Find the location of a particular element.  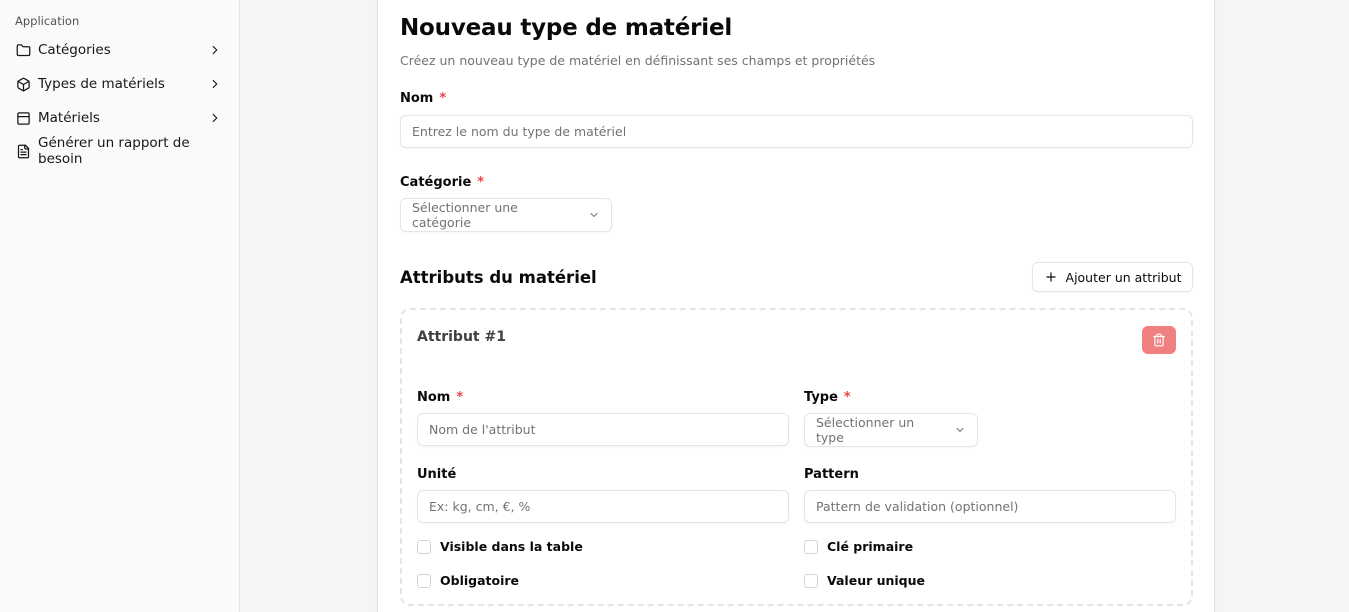

attribute-type-label: Type * is located at coordinates (827, 397).